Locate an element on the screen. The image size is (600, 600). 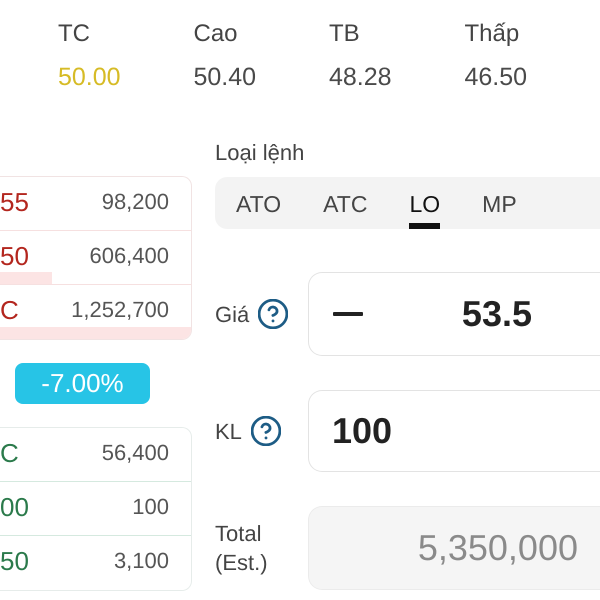
price-field: 53.5 is located at coordinates (454, 314).